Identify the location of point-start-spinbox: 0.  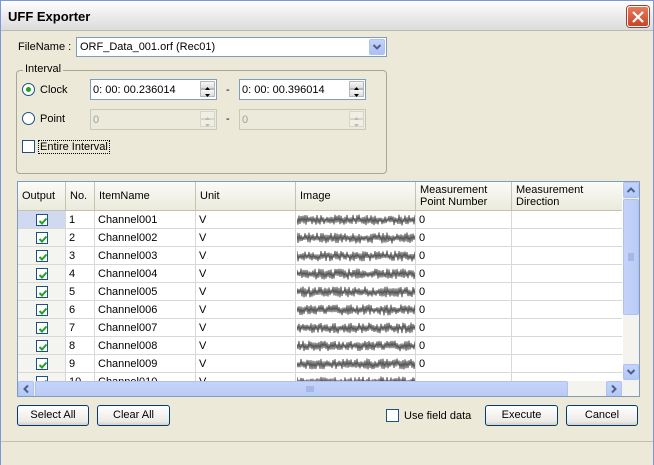
(153, 119).